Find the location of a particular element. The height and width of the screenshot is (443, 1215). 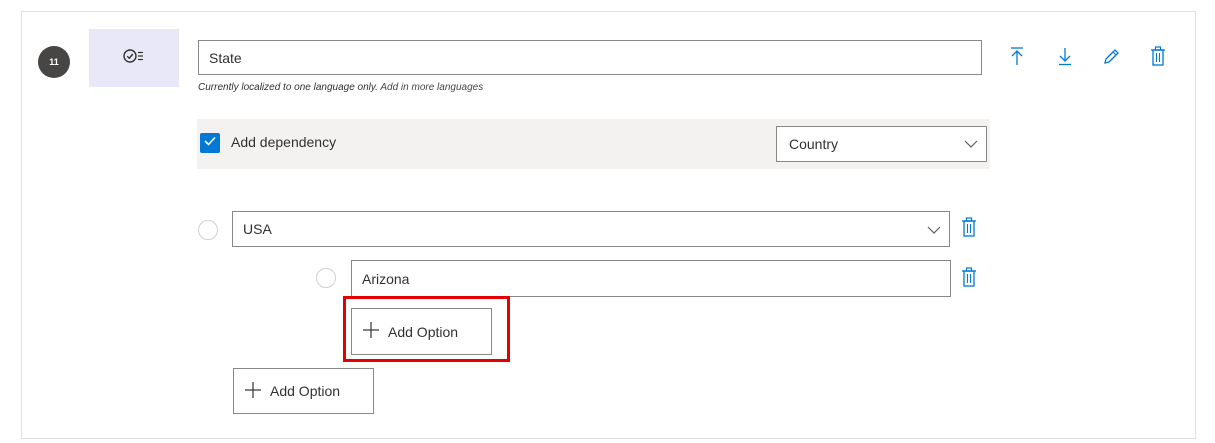

delete-sub-option-icon is located at coordinates (969, 279).